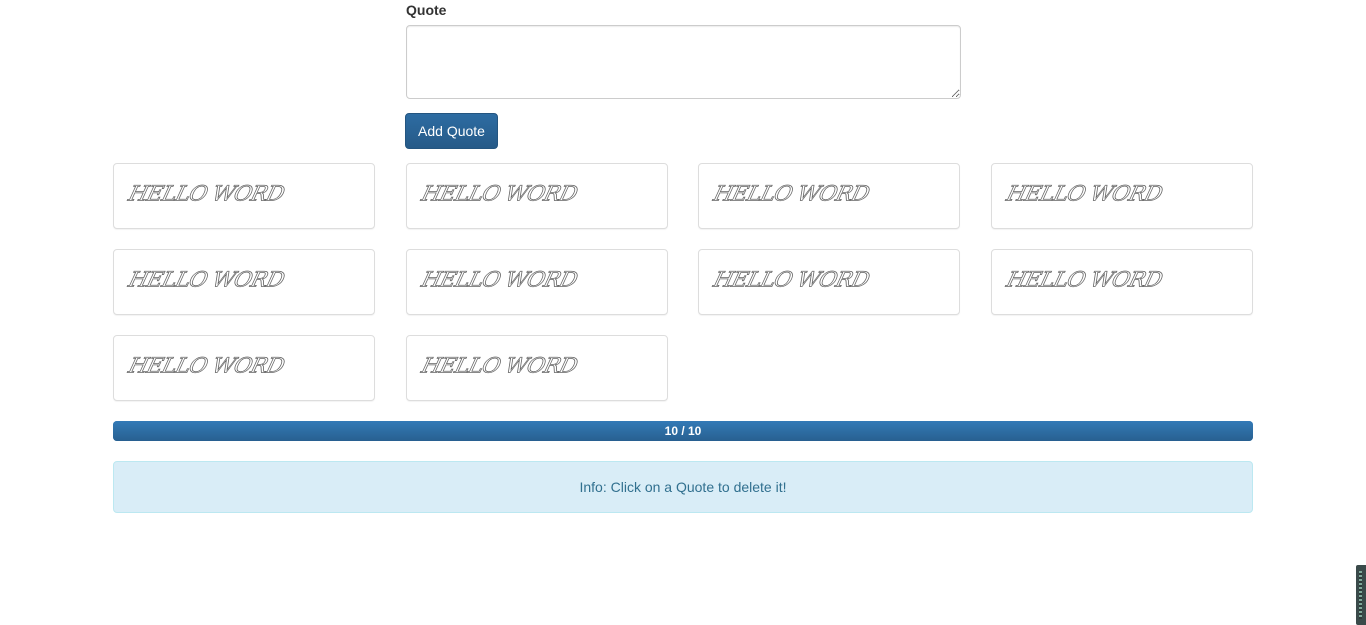  What do you see at coordinates (451, 131) in the screenshot?
I see `add-quote-button: Add Quote` at bounding box center [451, 131].